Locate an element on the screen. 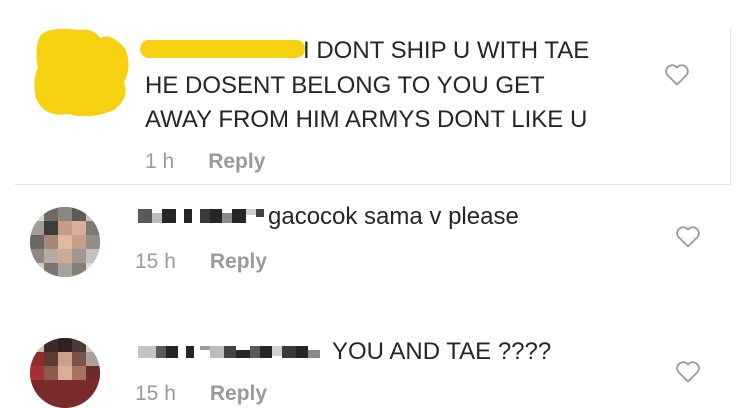  username-redacted is located at coordinates (222, 49).